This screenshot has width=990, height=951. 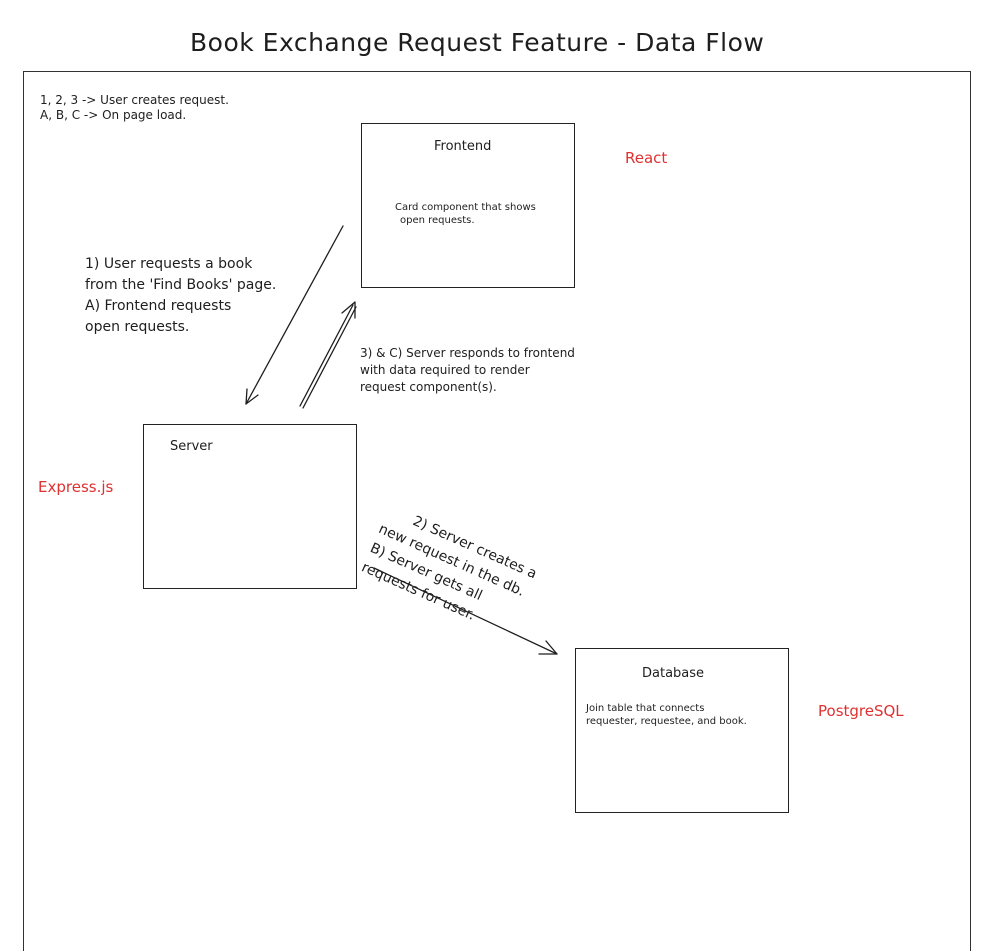 What do you see at coordinates (328, 355) in the screenshot?
I see `server-to-frontend-arrow` at bounding box center [328, 355].